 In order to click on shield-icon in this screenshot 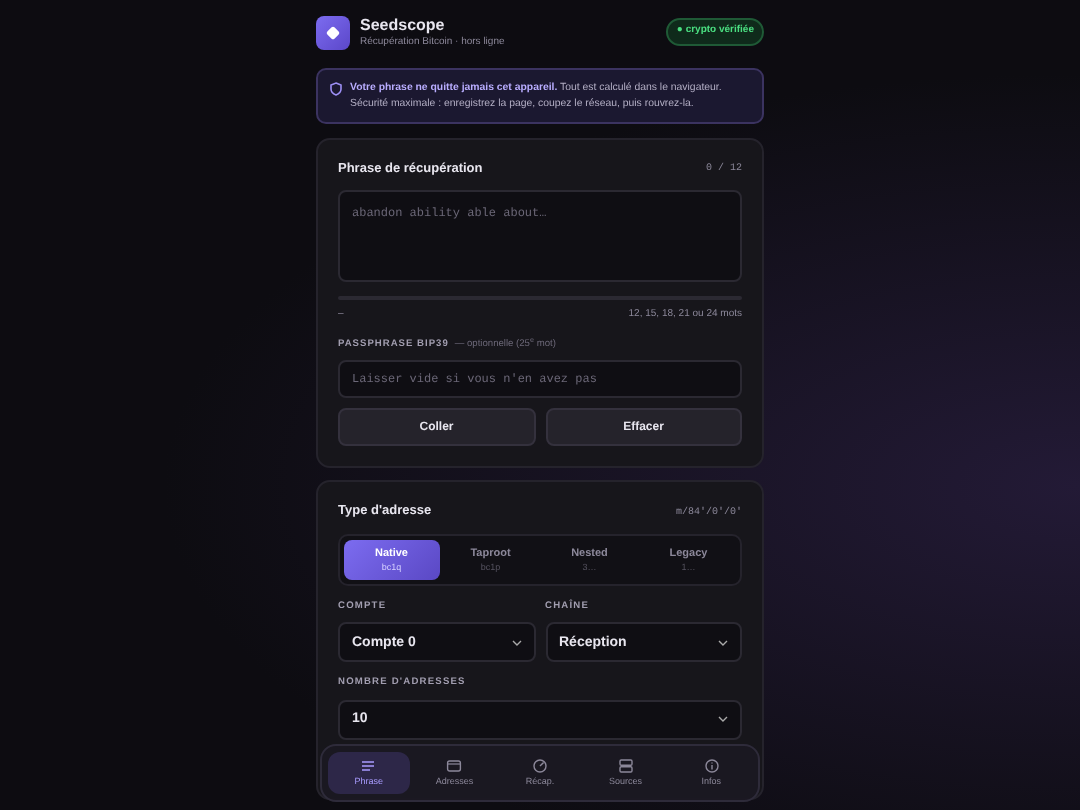, I will do `click(336, 89)`.